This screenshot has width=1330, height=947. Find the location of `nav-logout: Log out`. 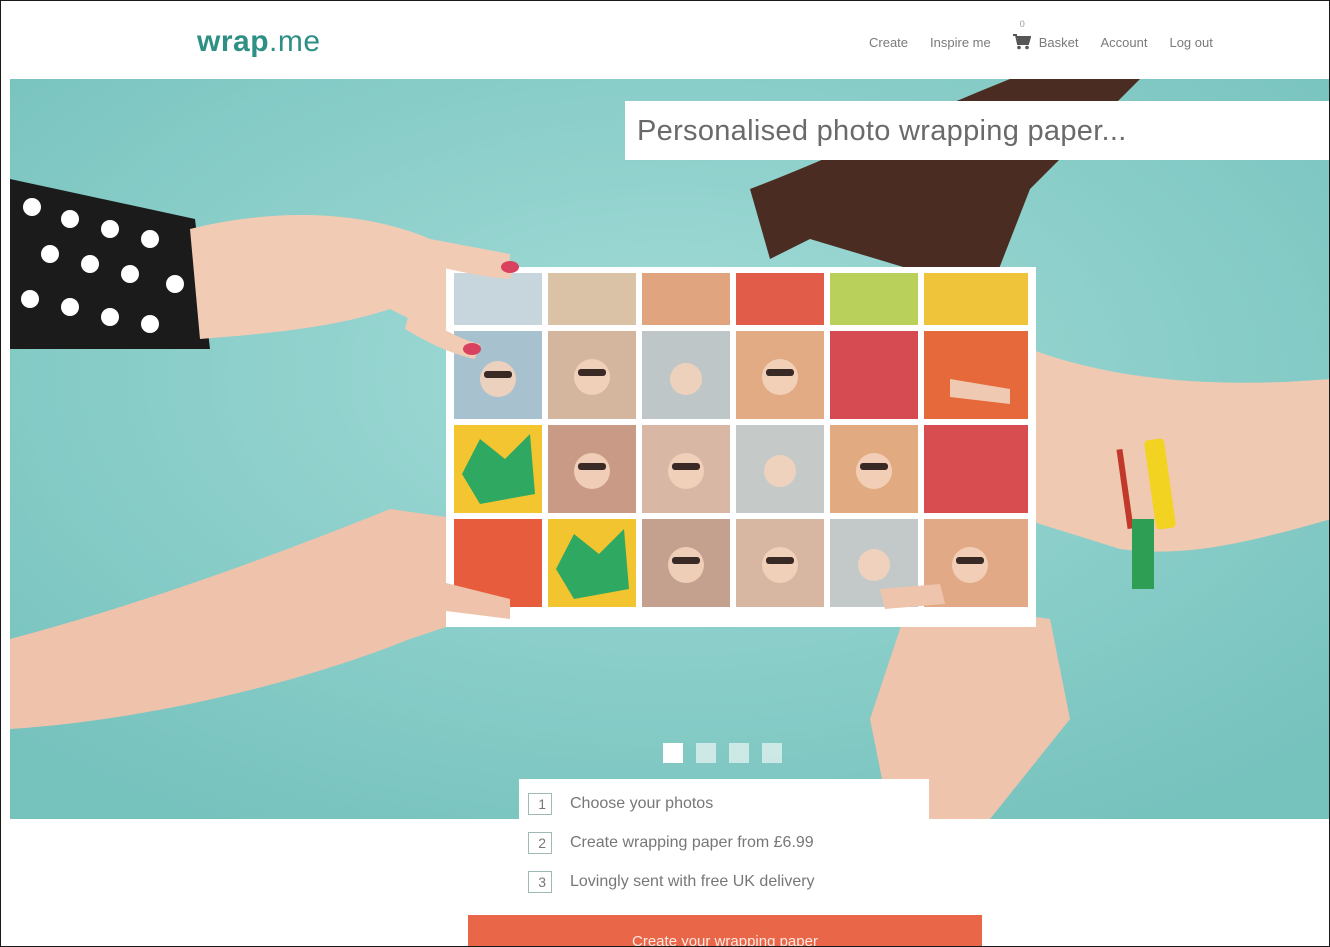

nav-logout: Log out is located at coordinates (1190, 42).